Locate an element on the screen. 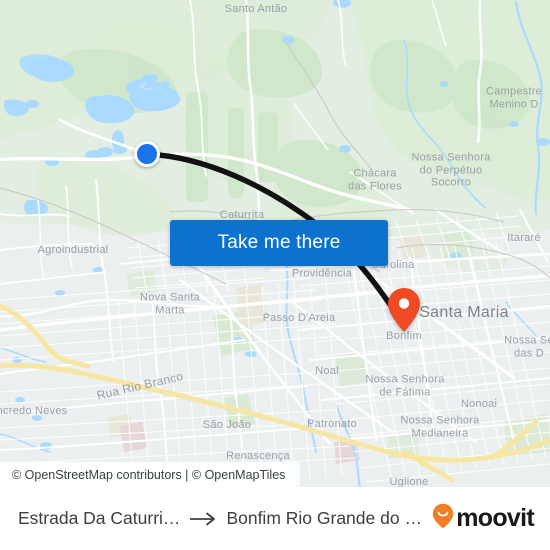 Image resolution: width=550 pixels, height=550 pixels. destination-marker is located at coordinates (404, 310).